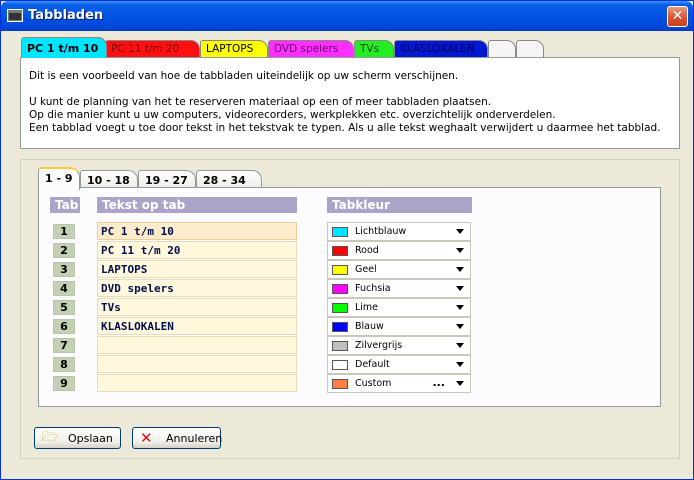 This screenshot has height=480, width=694. I want to click on color-name: Custom, so click(373, 383).